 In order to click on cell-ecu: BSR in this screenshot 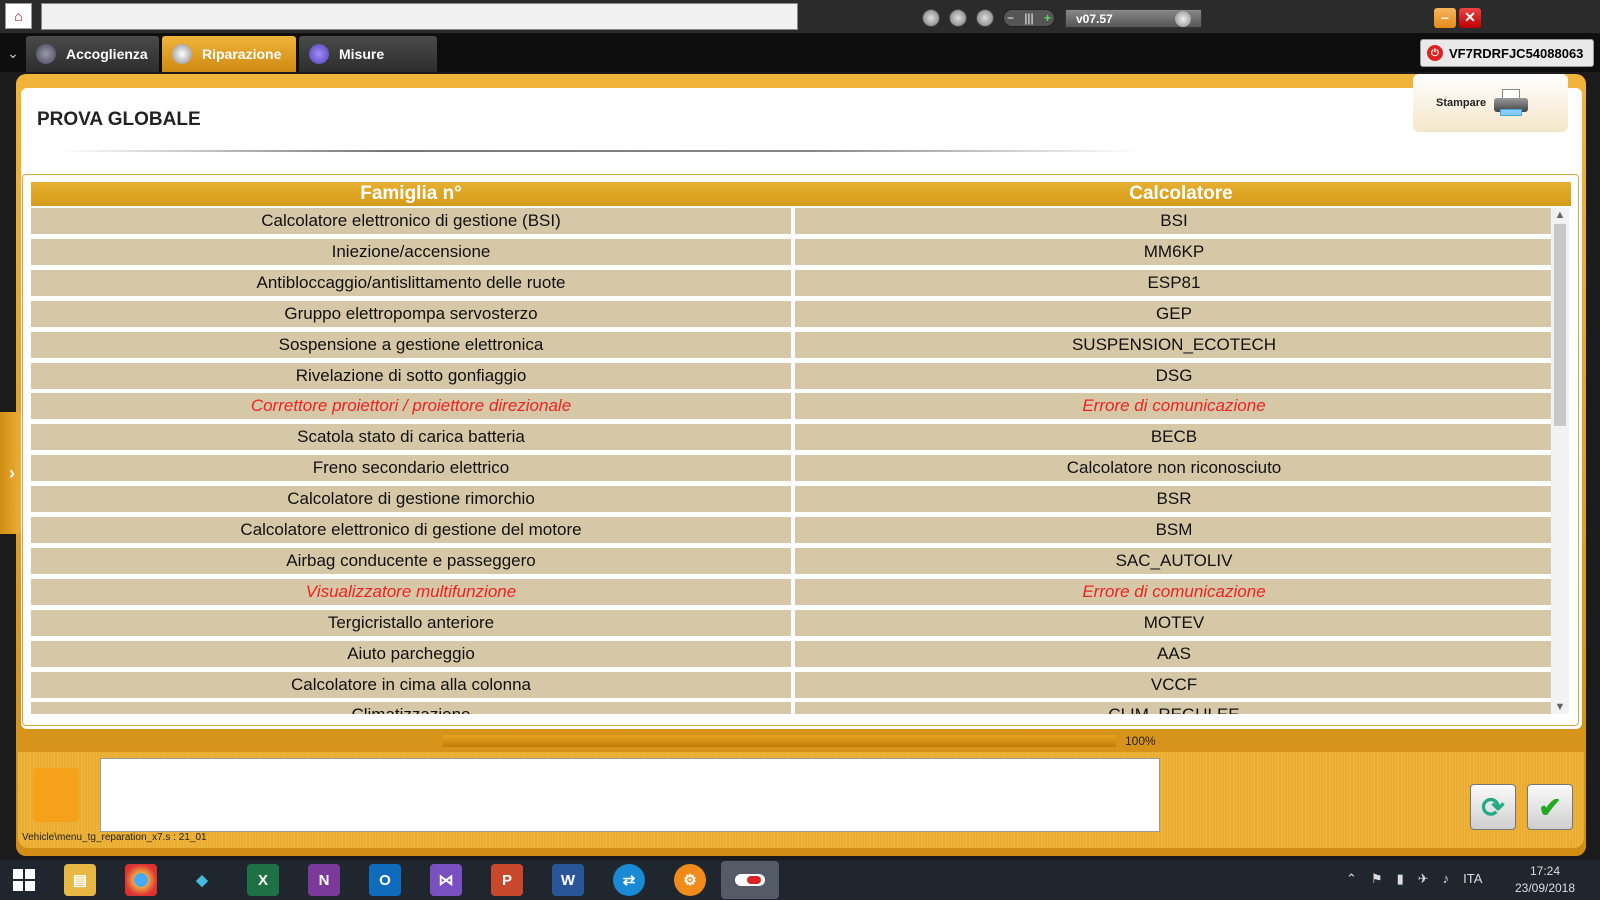, I will do `click(1174, 499)`.